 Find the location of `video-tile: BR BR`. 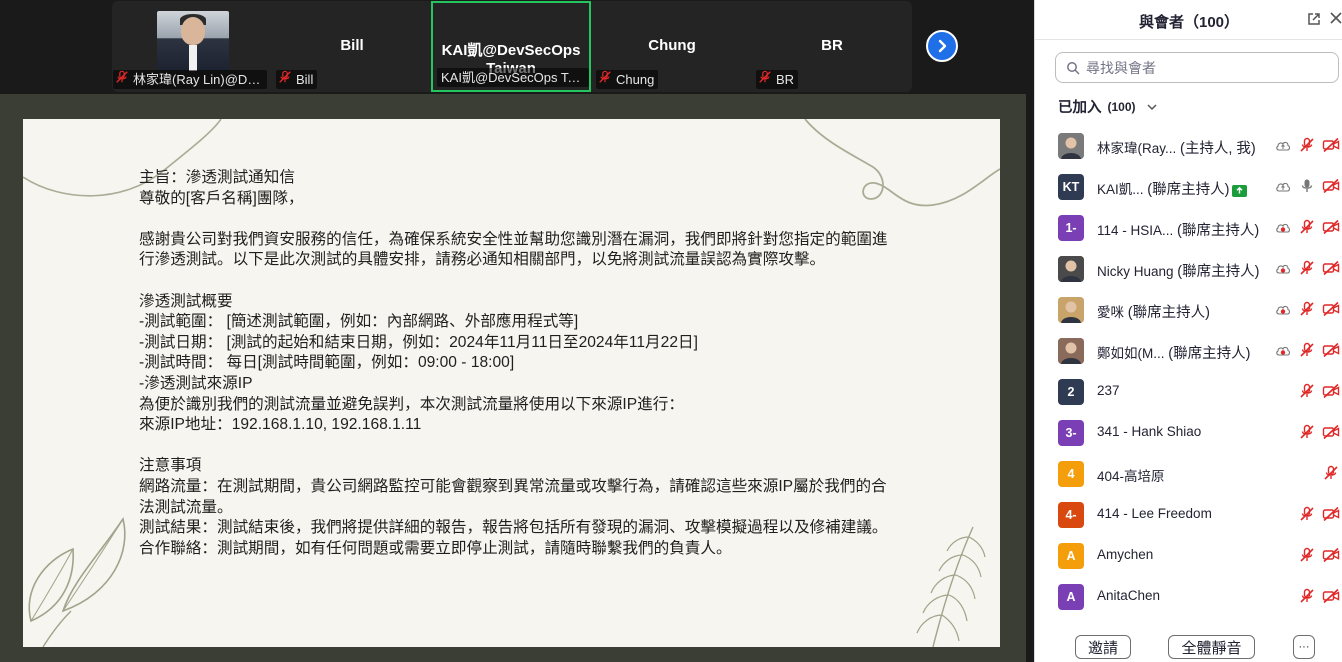

video-tile: BR BR is located at coordinates (832, 46).